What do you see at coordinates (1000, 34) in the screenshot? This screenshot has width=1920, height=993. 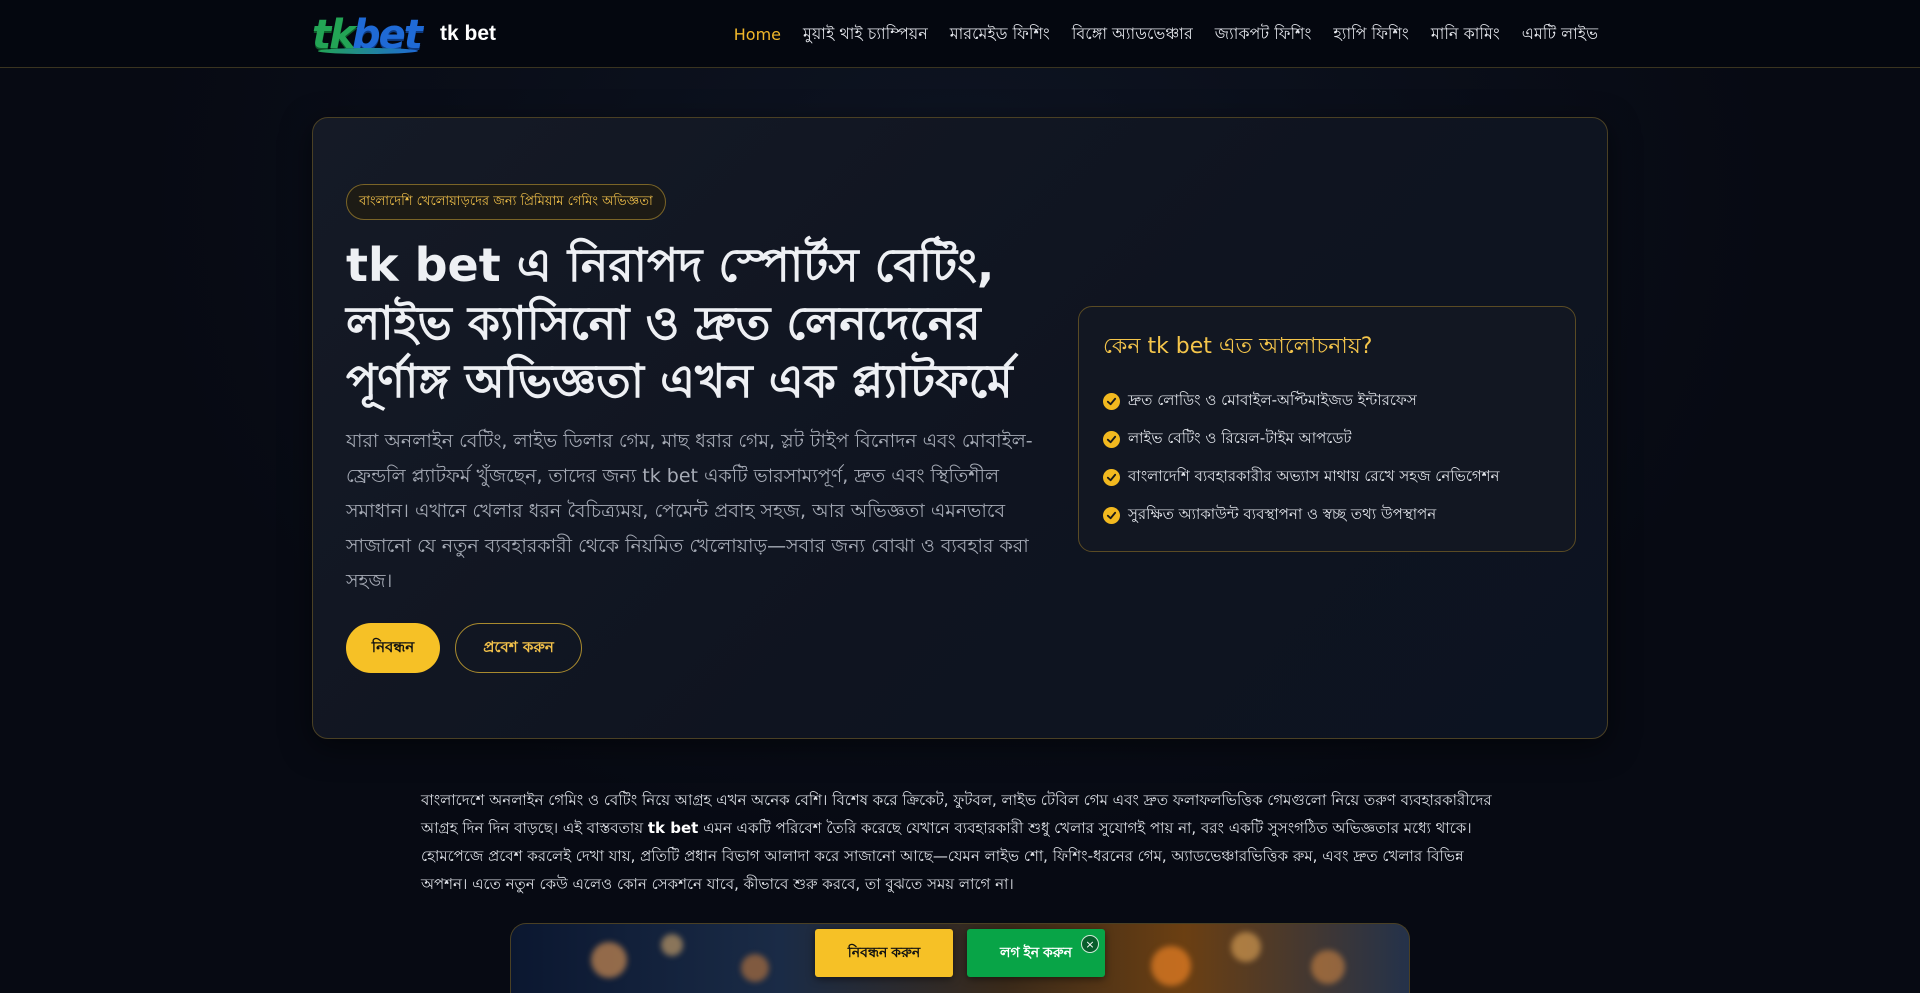 I see `nav-mermaid-fishing: মারমেইড ফিশিং` at bounding box center [1000, 34].